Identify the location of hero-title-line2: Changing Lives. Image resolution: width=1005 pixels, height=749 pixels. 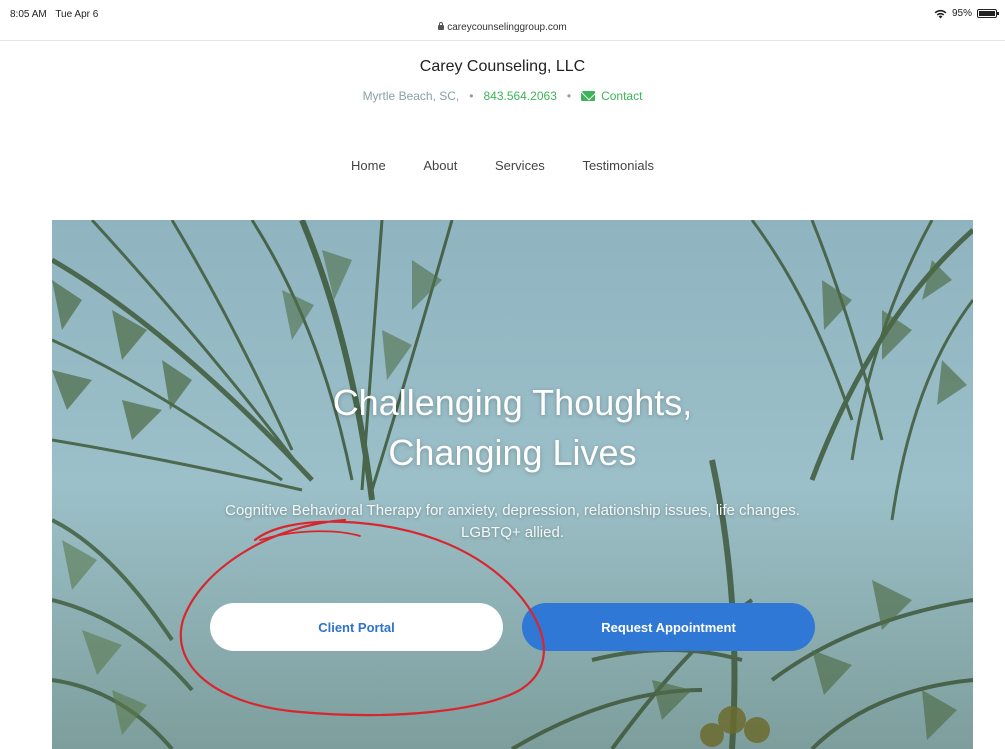
(512, 452).